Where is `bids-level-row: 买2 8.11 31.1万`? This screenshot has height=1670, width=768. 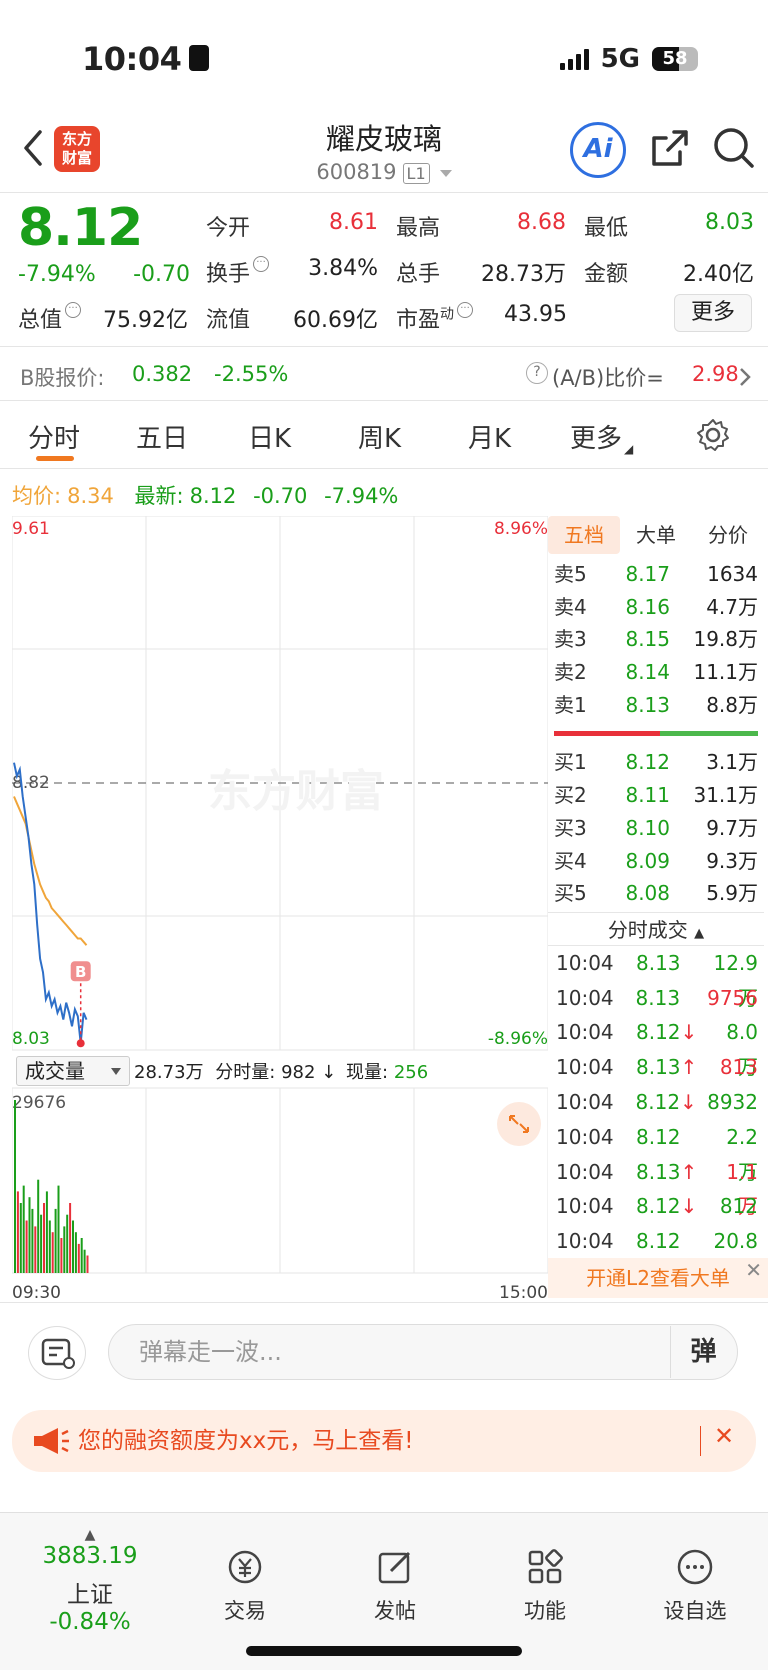
bids-level-row: 买2 8.11 31.1万 is located at coordinates (656, 795).